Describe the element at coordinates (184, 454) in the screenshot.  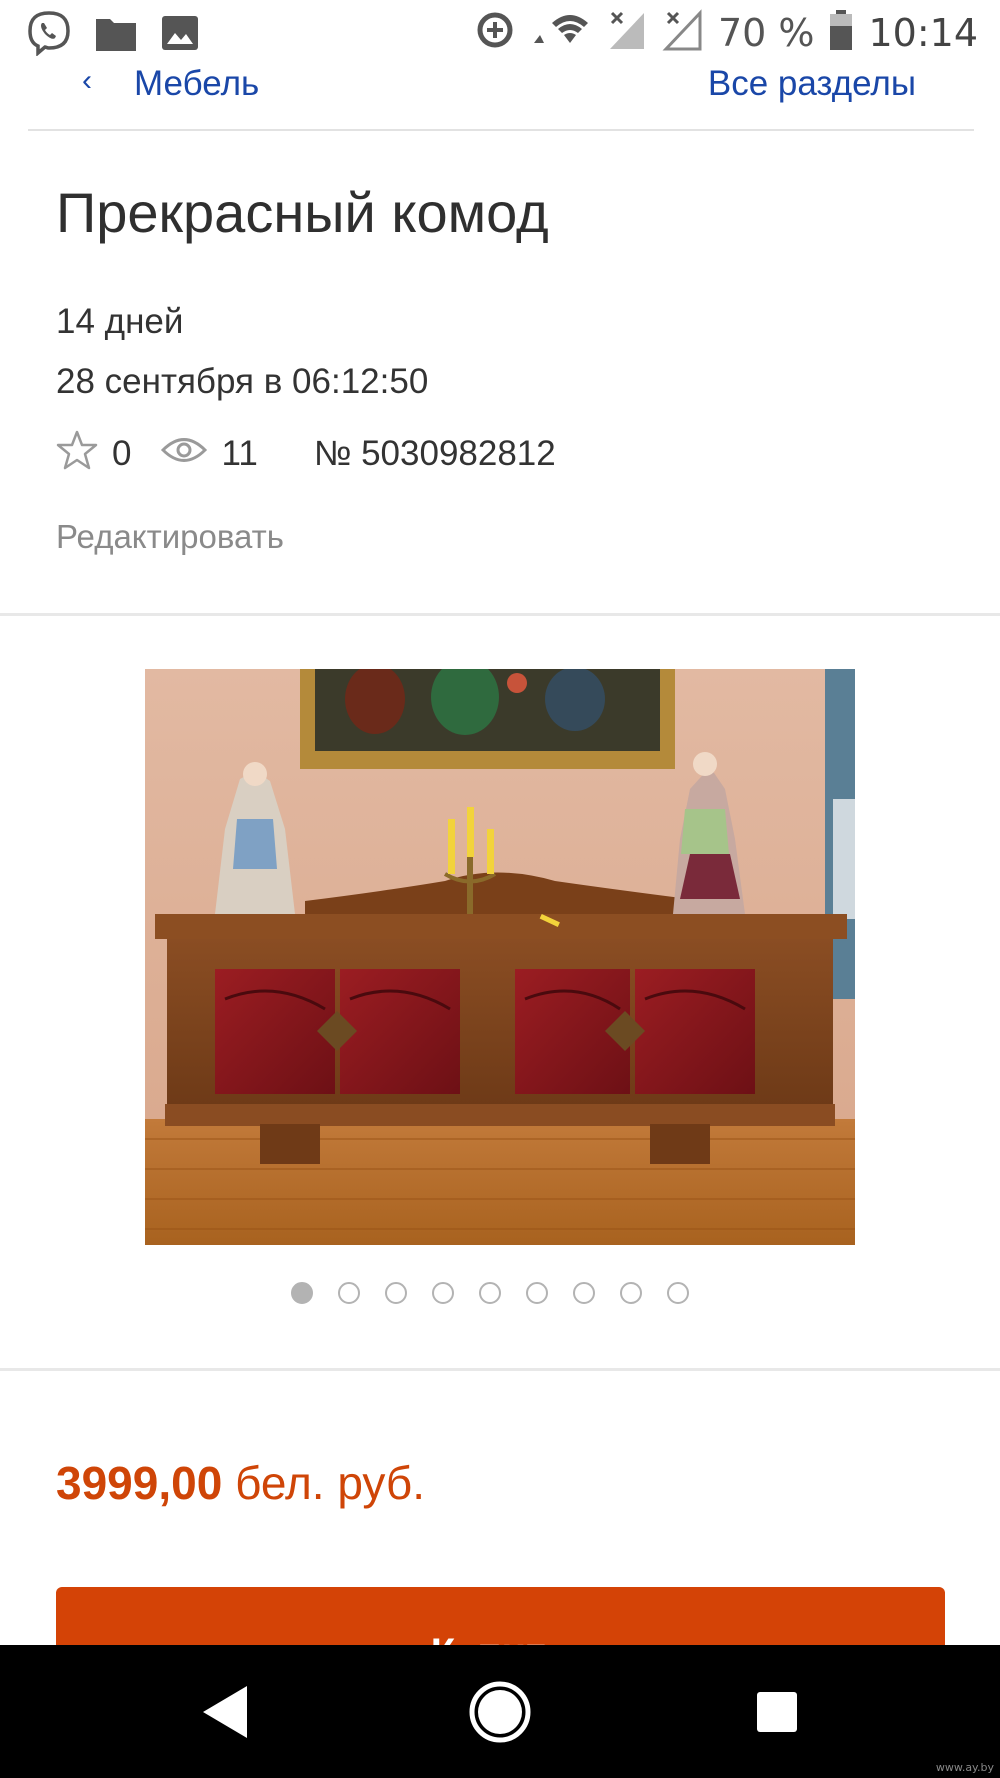
I see `eye-icon` at that location.